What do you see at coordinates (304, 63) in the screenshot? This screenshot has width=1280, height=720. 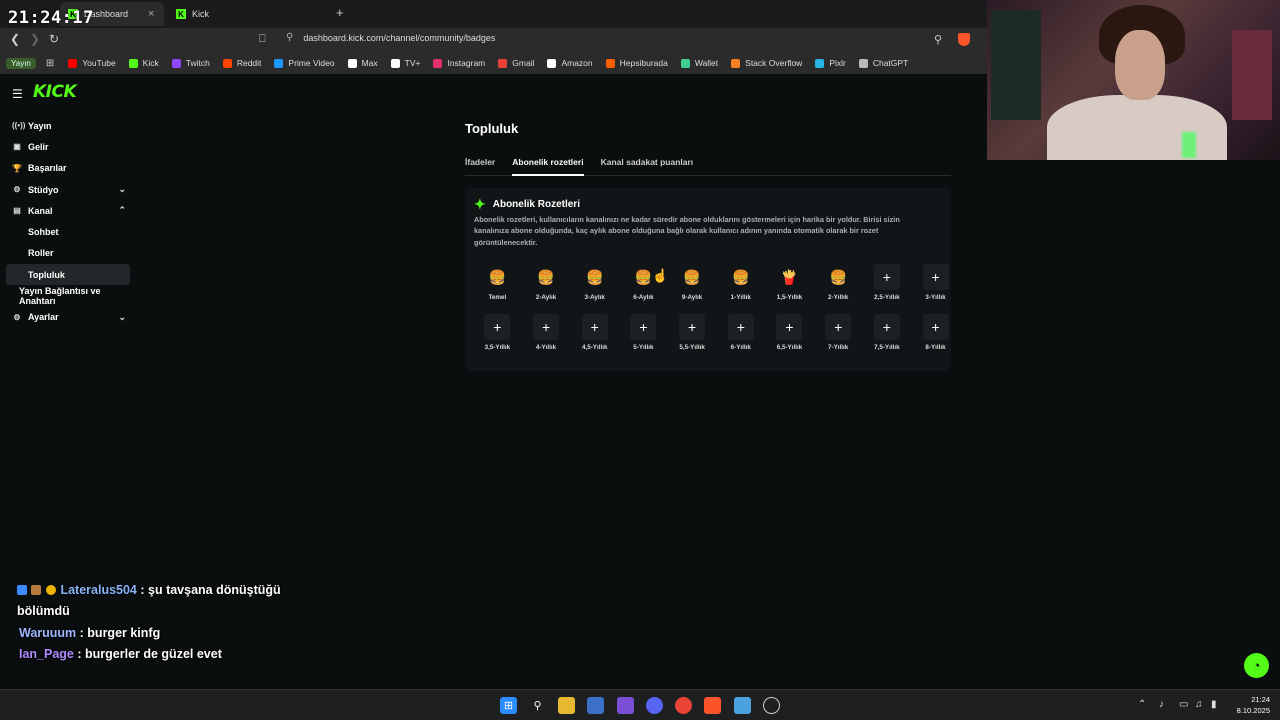 I see `bookmark-item: Prime Video` at bounding box center [304, 63].